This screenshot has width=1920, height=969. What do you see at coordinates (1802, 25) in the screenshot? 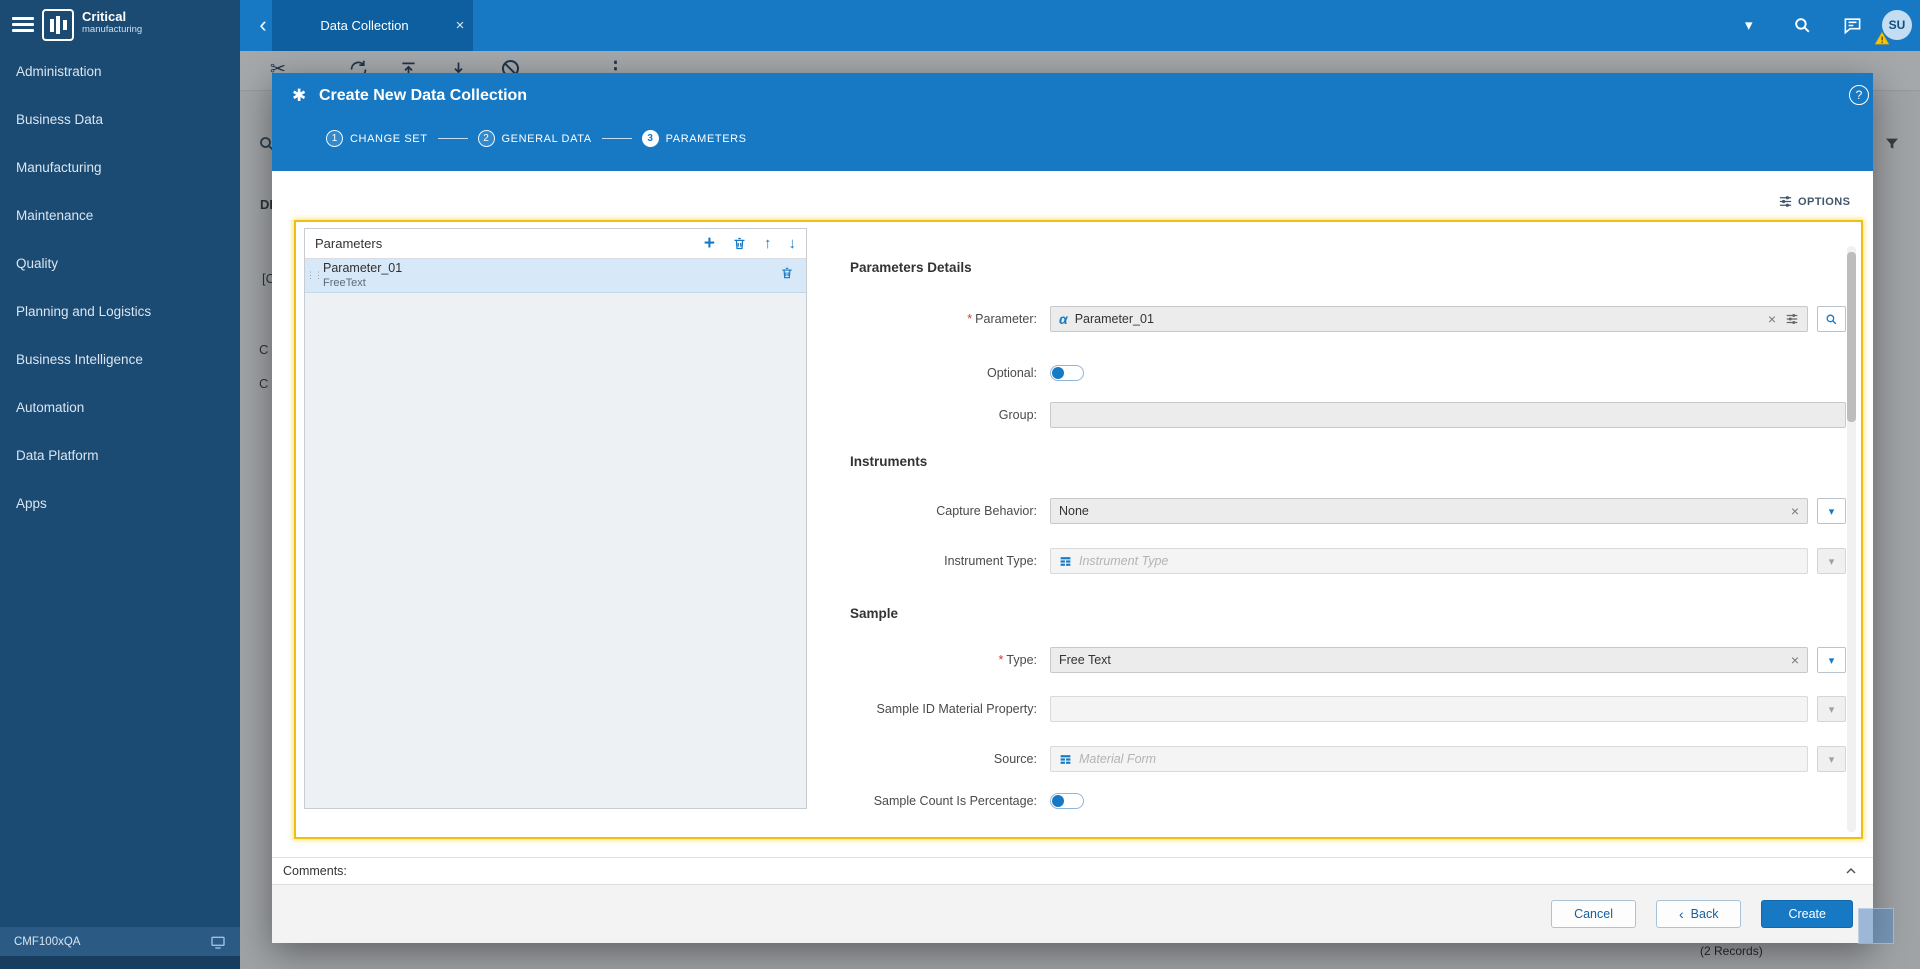
I see `global-search-icon` at bounding box center [1802, 25].